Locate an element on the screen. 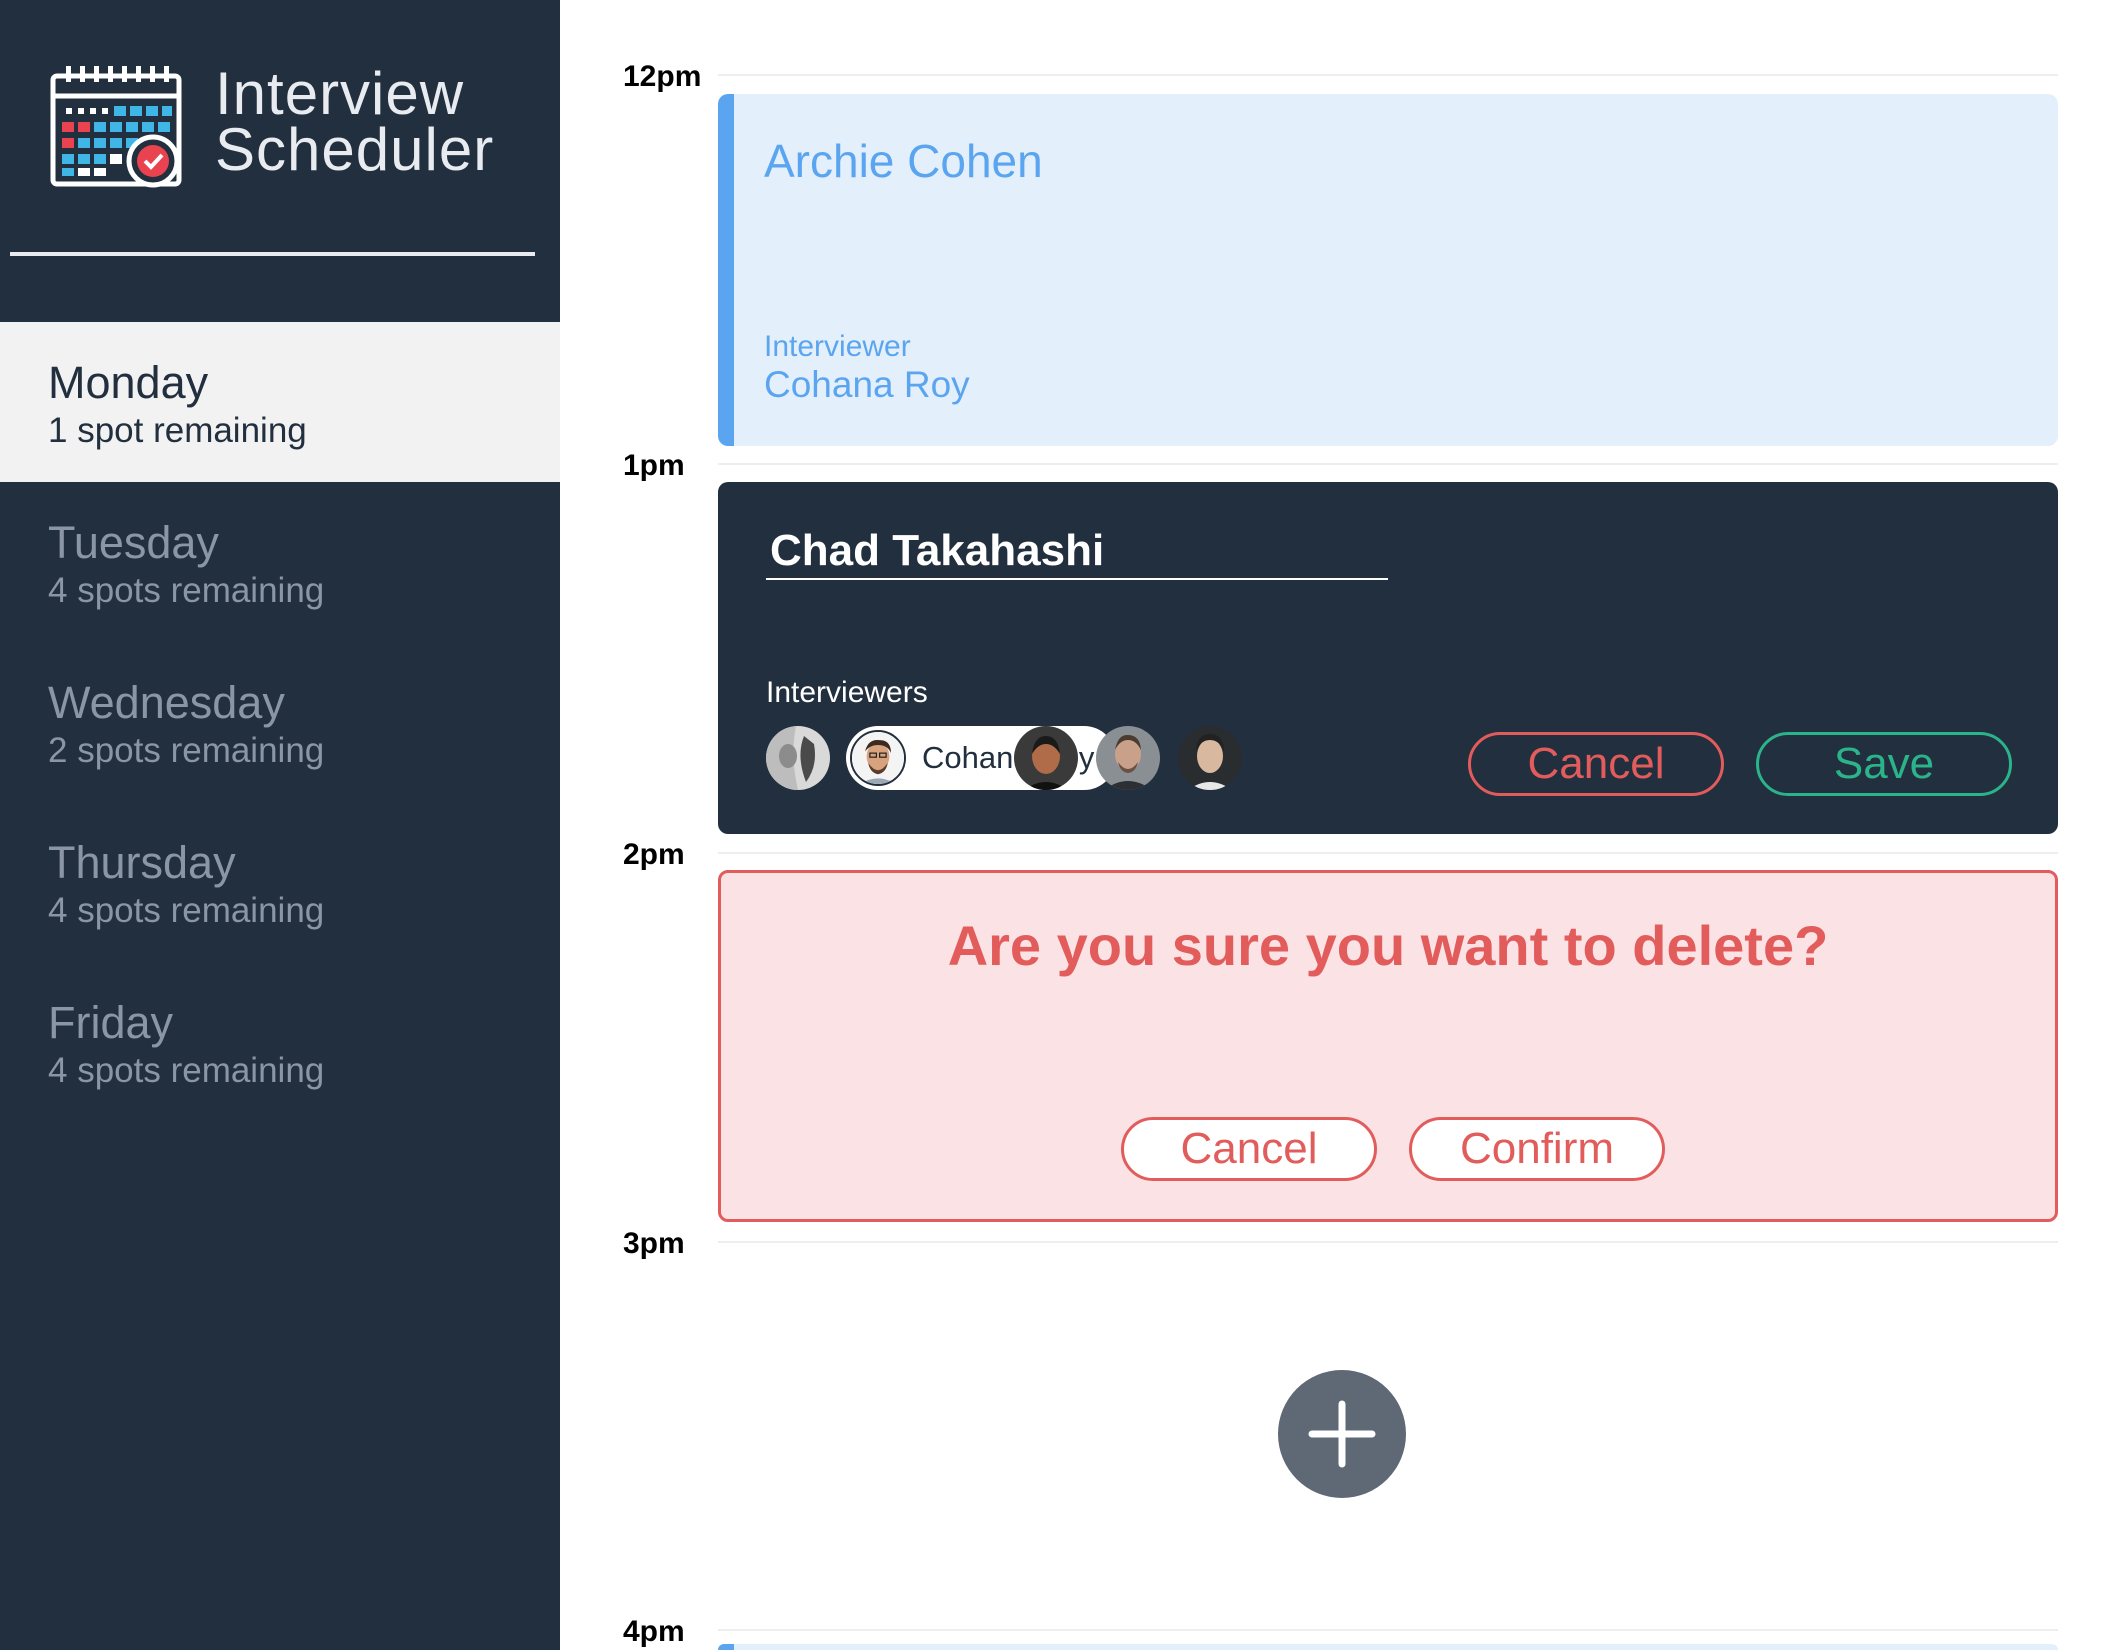 The image size is (2118, 1650). add-appointment-button is located at coordinates (1342, 1434).